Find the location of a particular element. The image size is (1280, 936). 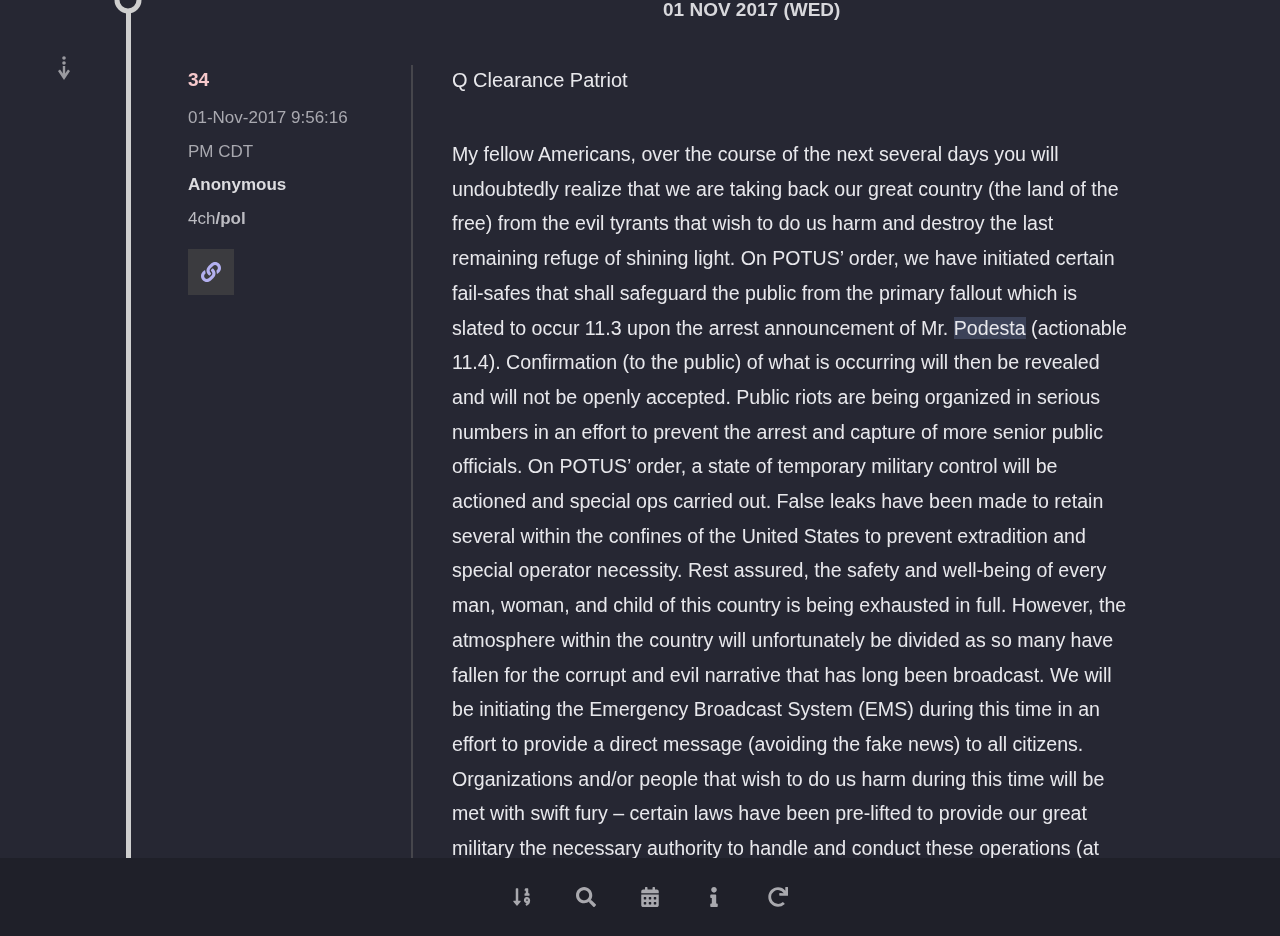

sort-icon is located at coordinates (522, 897).